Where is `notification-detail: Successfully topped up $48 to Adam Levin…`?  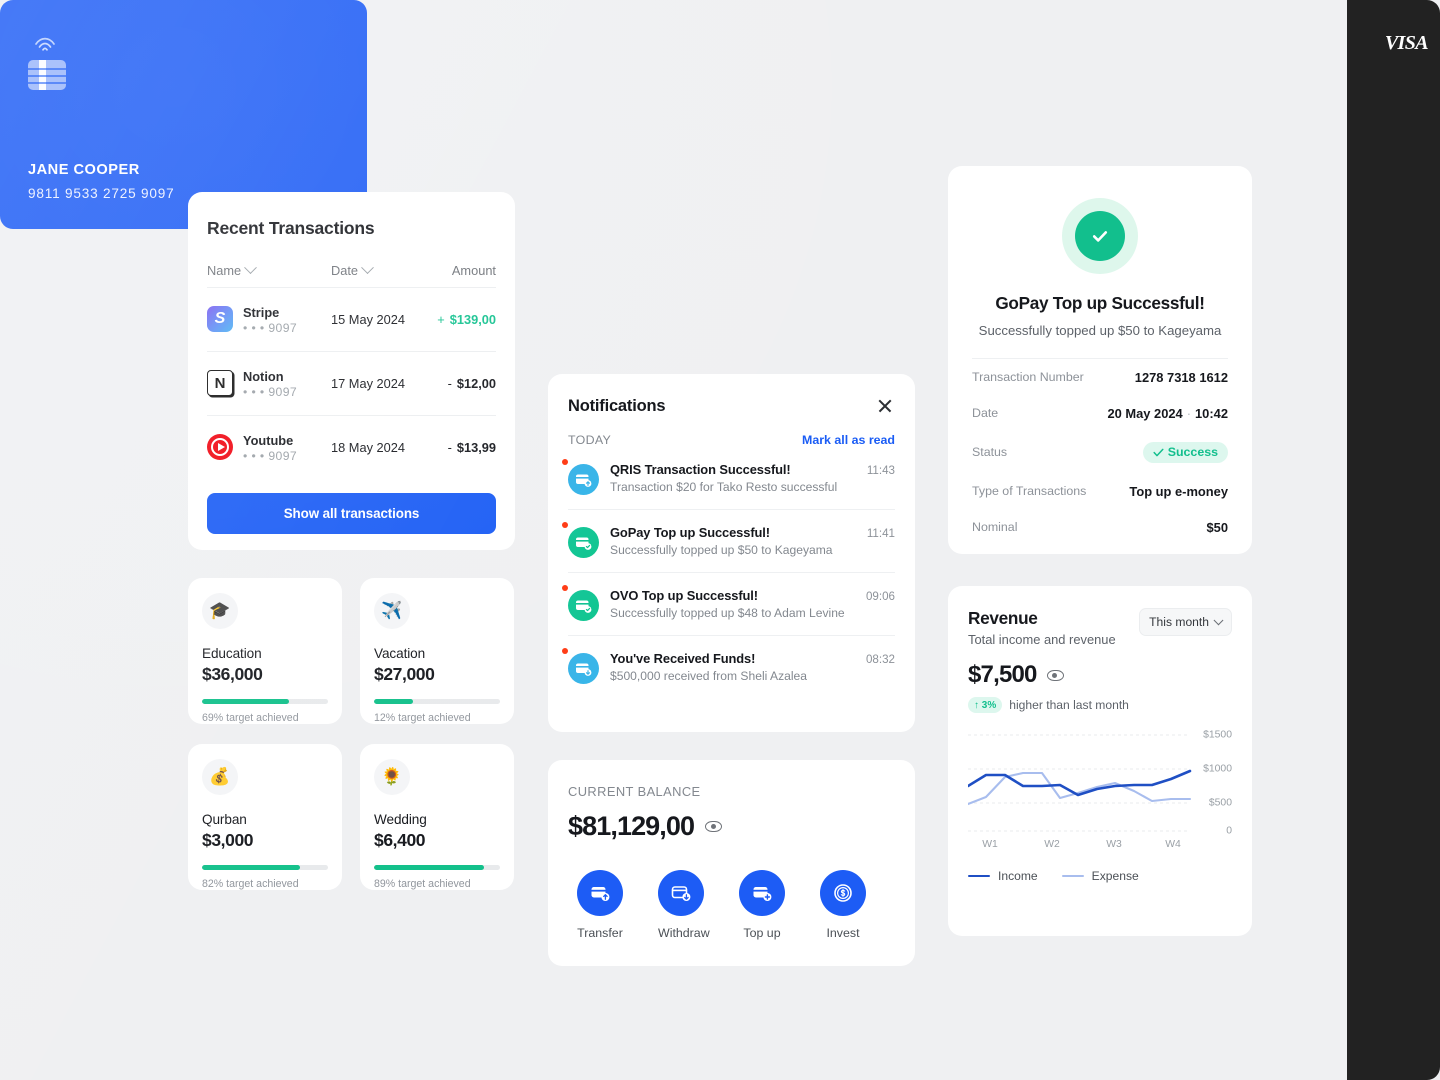 notification-detail: Successfully topped up $48 to Adam Levin… is located at coordinates (727, 613).